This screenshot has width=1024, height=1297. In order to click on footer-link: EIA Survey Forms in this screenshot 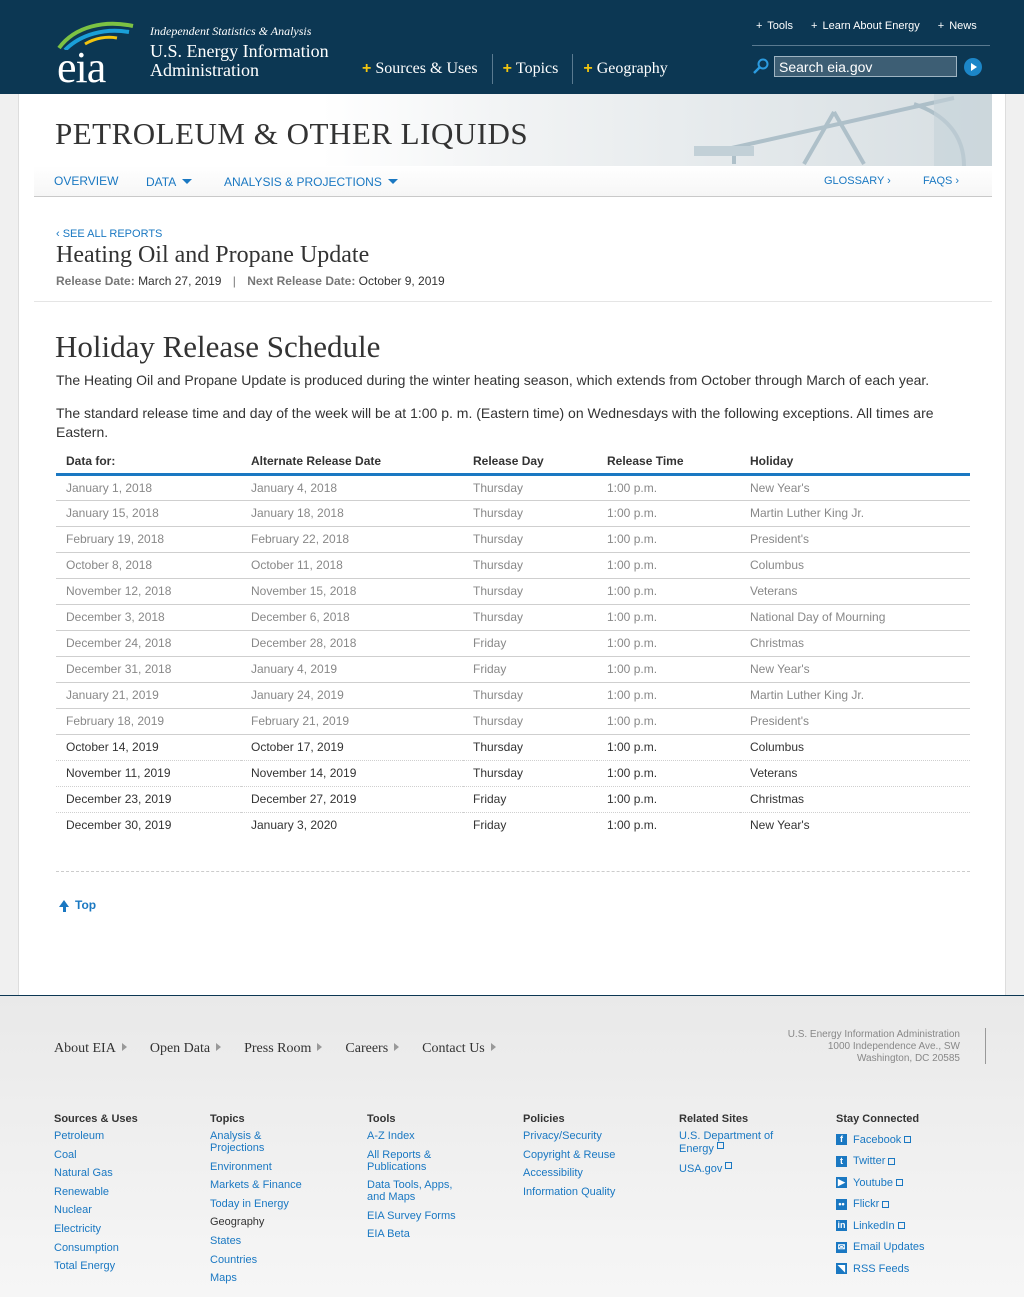, I will do `click(417, 1216)`.